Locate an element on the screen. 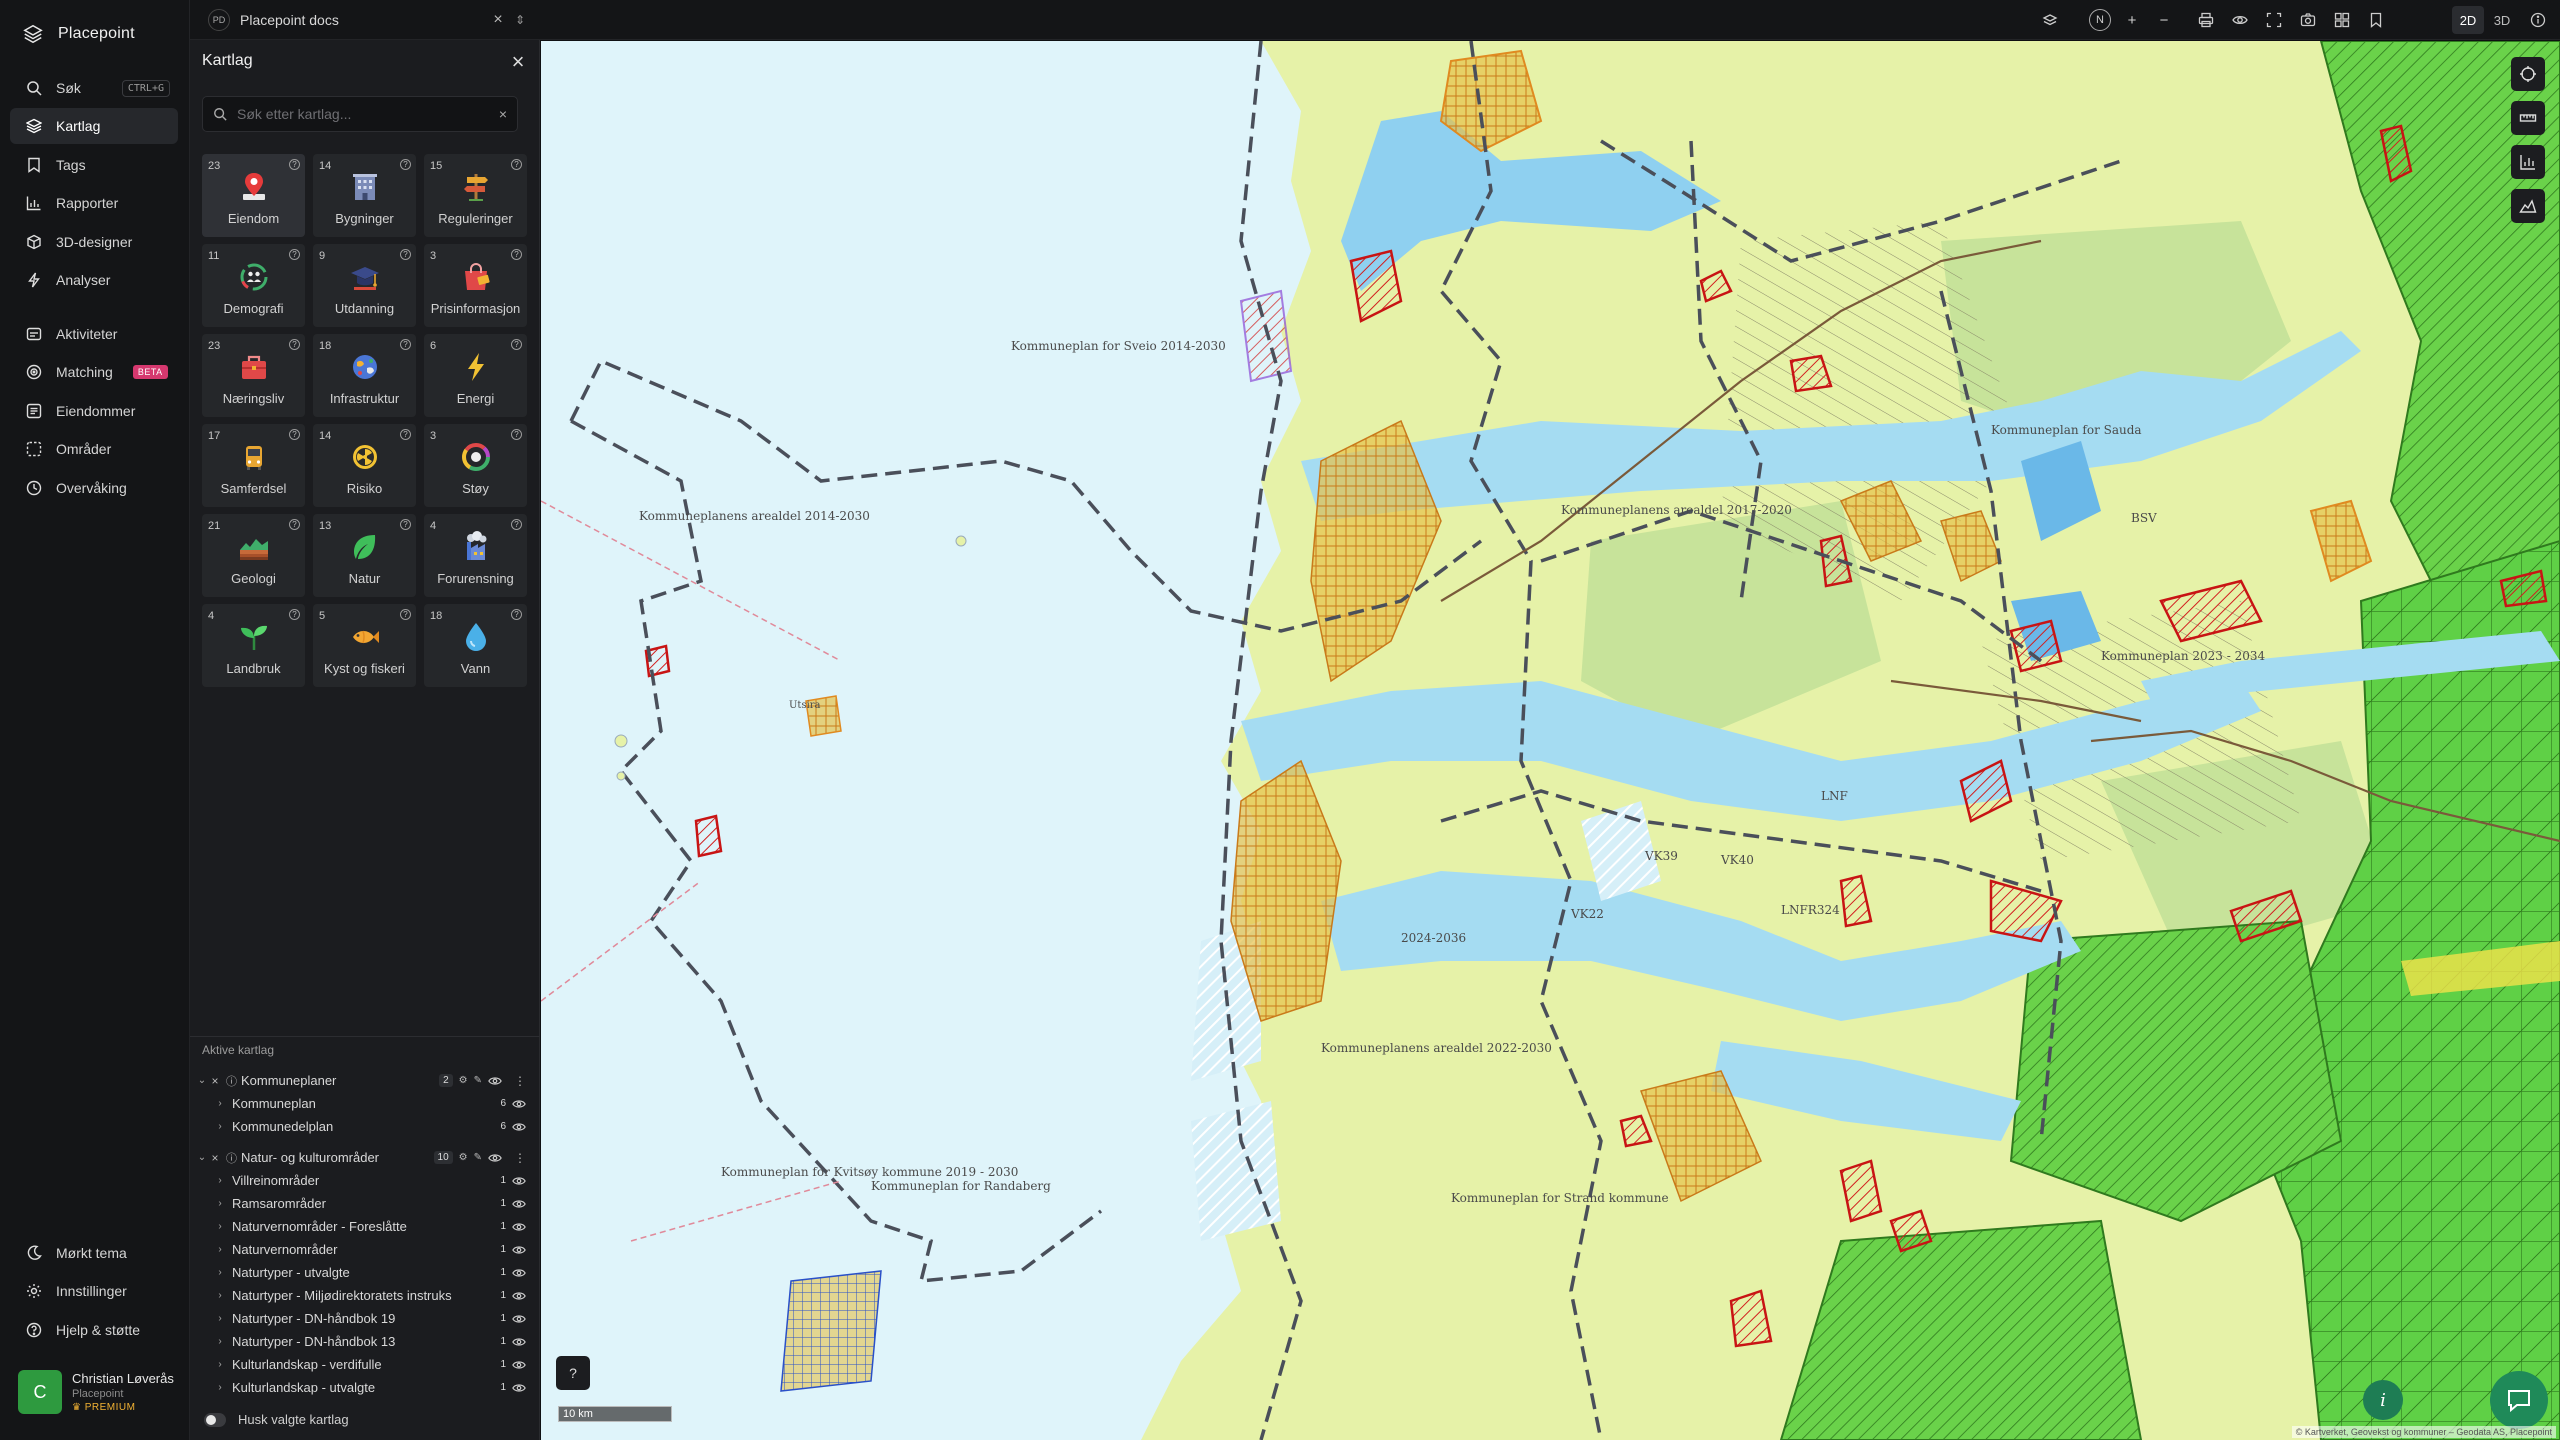  nav-item-kartlag: Kartlag is located at coordinates (94, 126).